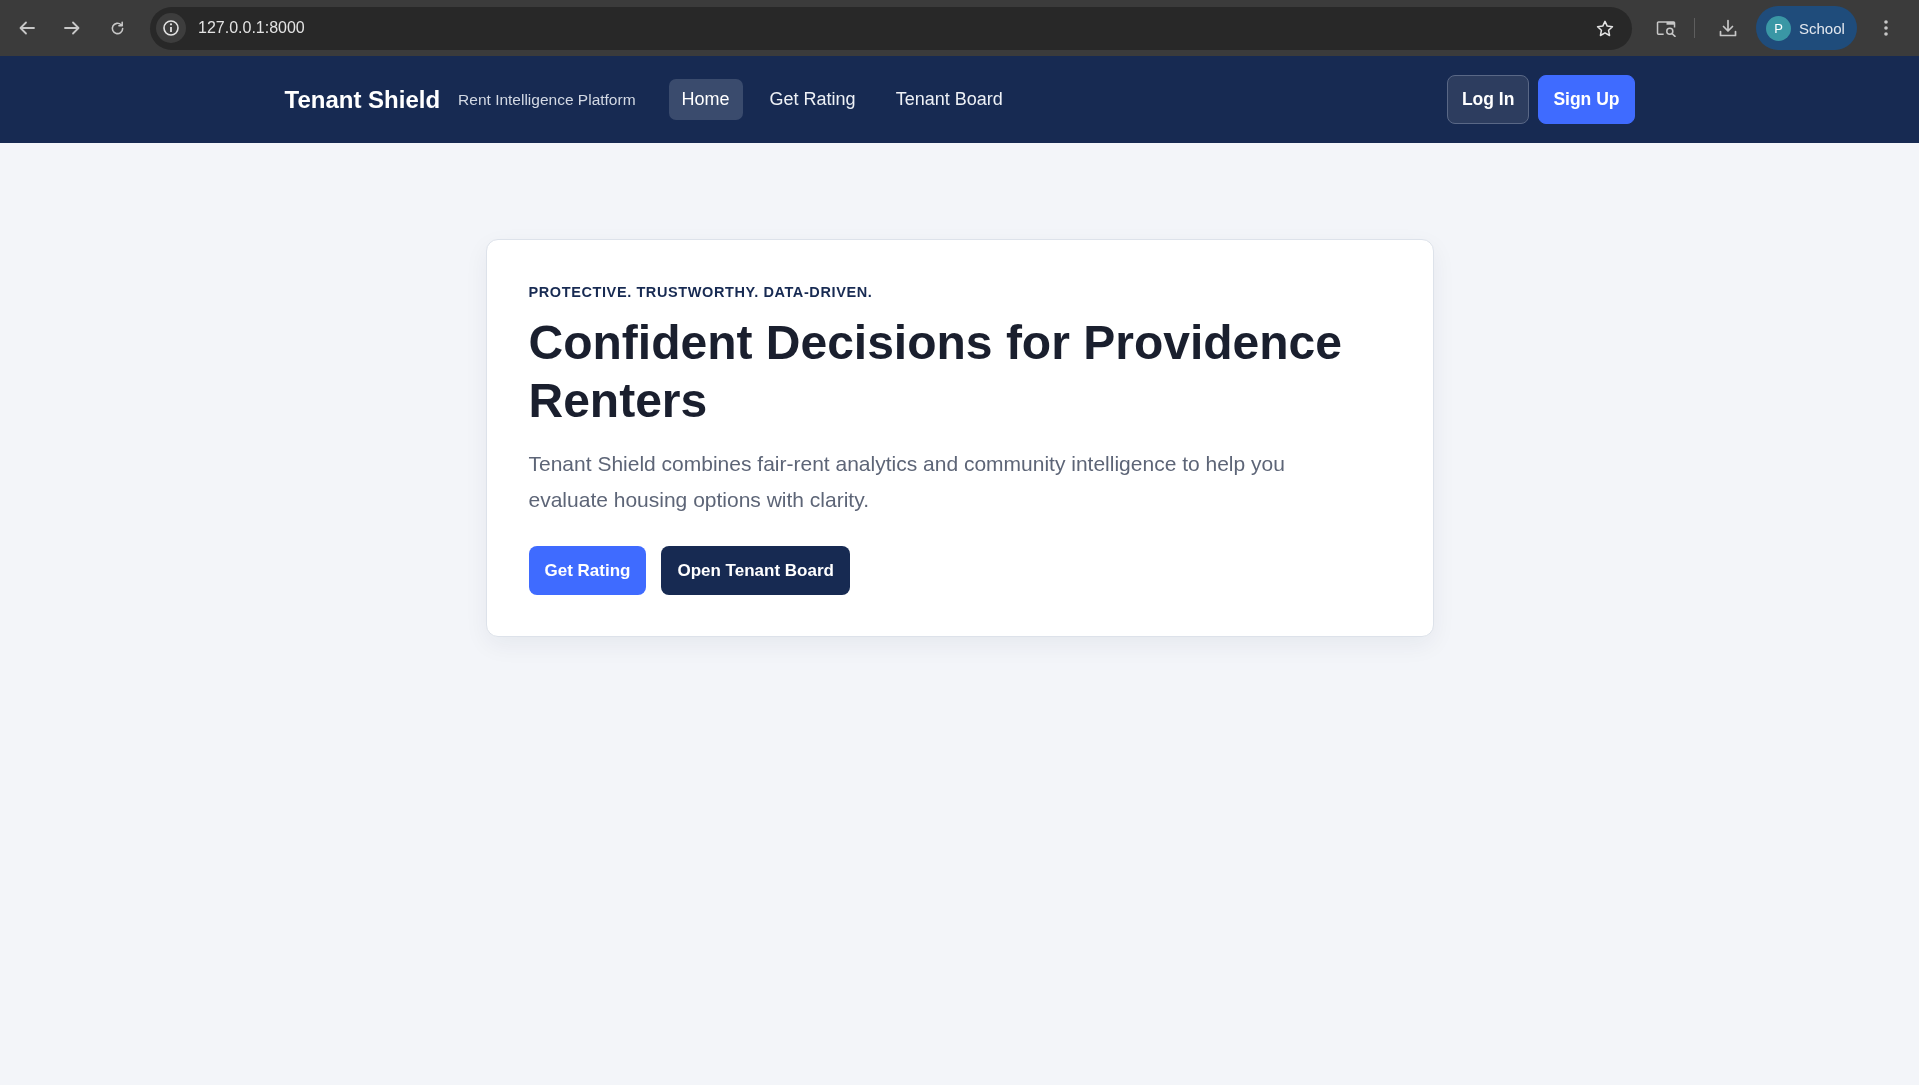 The height and width of the screenshot is (1085, 1919). What do you see at coordinates (252, 28) in the screenshot?
I see `url-text: 127.0.0.1:8000` at bounding box center [252, 28].